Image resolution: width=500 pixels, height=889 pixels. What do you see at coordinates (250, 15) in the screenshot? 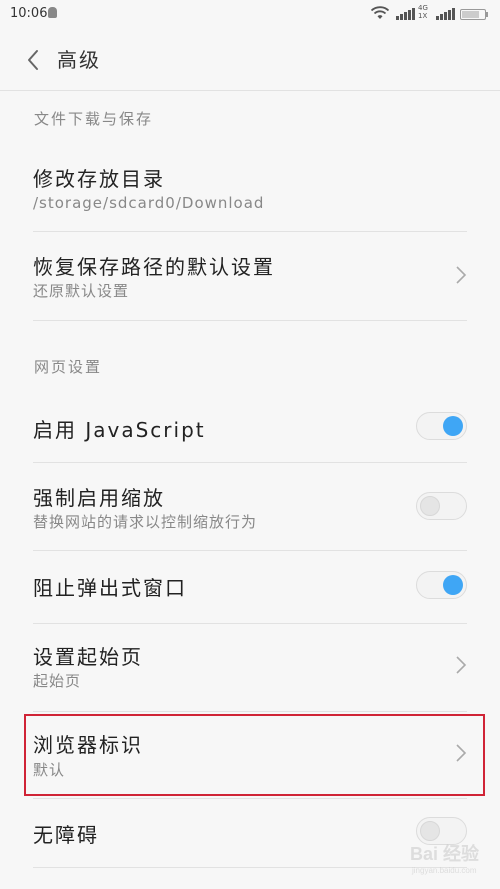
I see `status-bar: 10:06 4G 1X` at bounding box center [250, 15].